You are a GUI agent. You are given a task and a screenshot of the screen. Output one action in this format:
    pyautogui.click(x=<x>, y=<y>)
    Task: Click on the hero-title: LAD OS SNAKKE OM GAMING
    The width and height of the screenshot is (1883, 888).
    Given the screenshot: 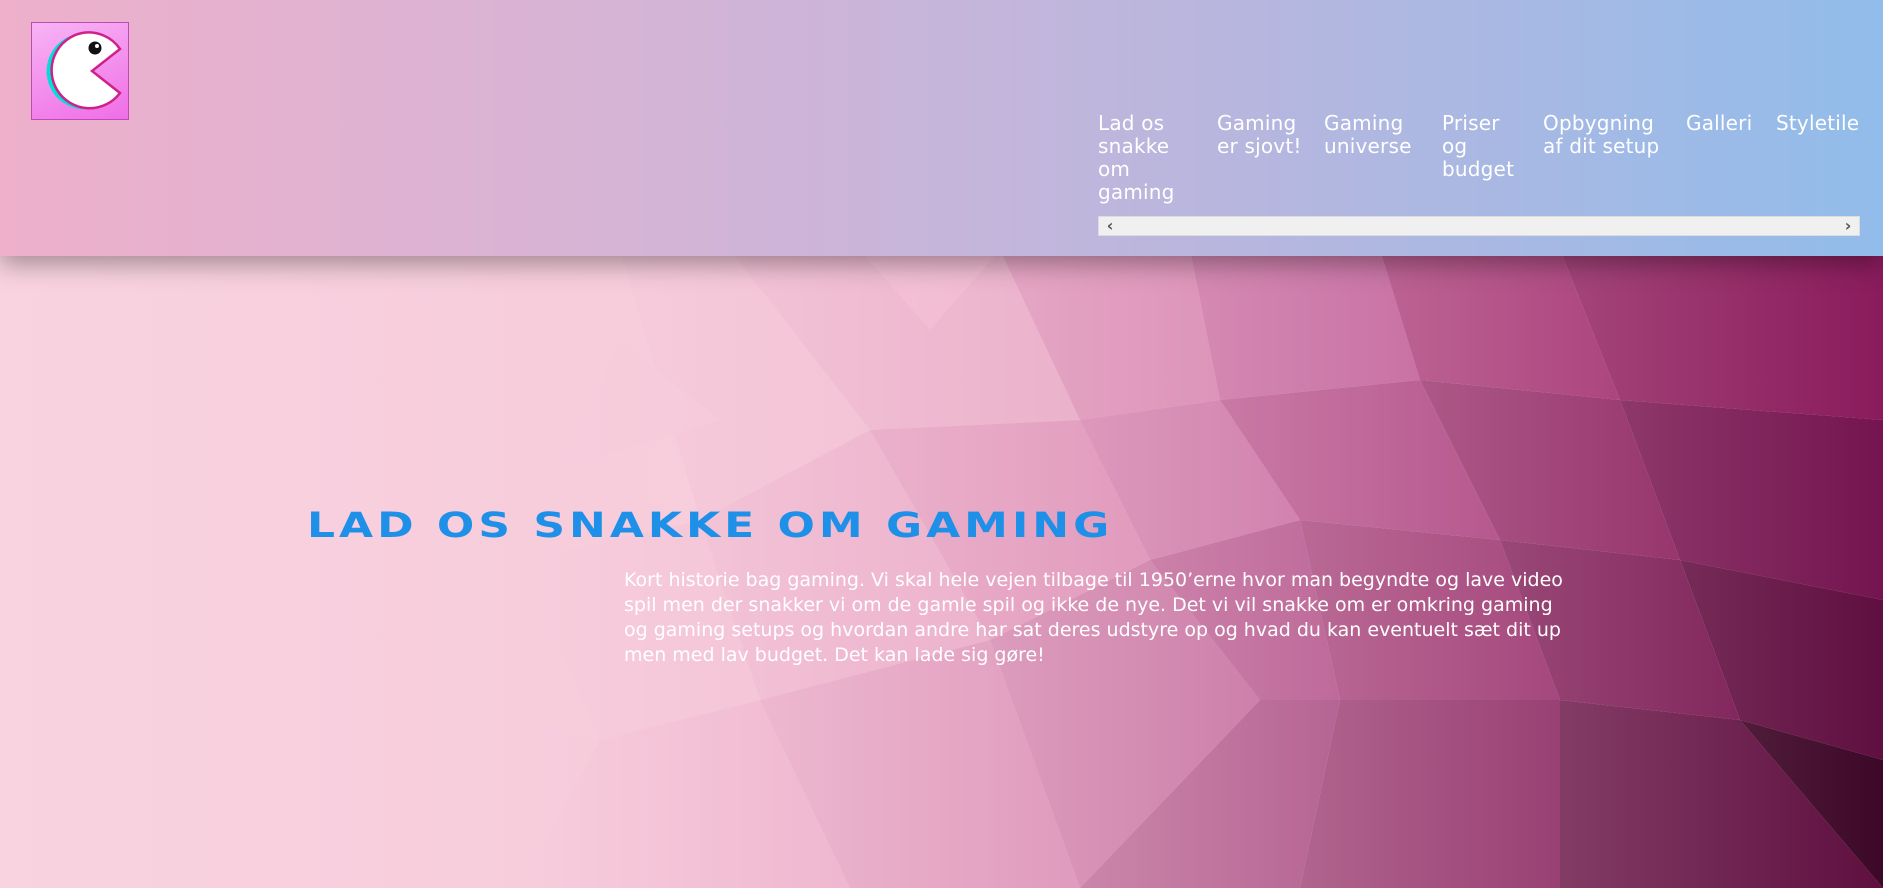 What is the action you would take?
    pyautogui.click(x=710, y=526)
    